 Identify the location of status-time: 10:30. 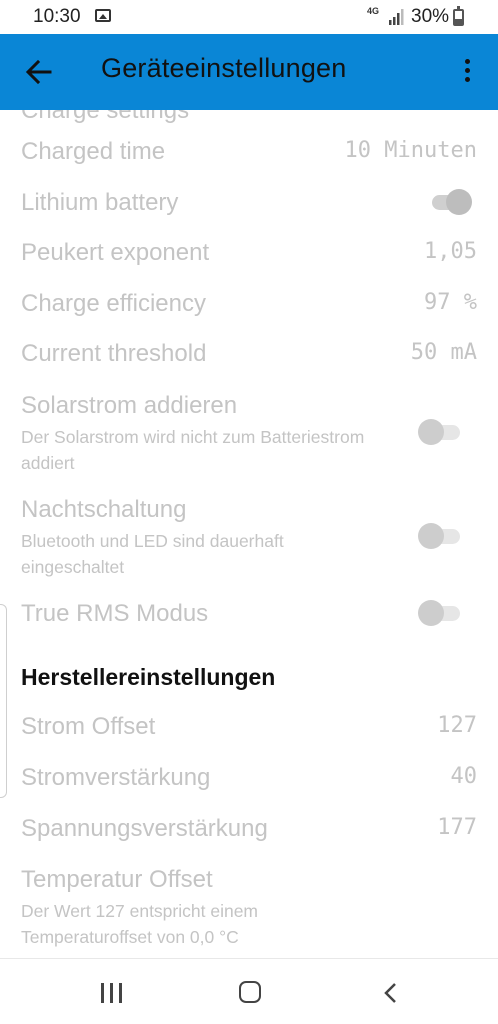
(57, 16).